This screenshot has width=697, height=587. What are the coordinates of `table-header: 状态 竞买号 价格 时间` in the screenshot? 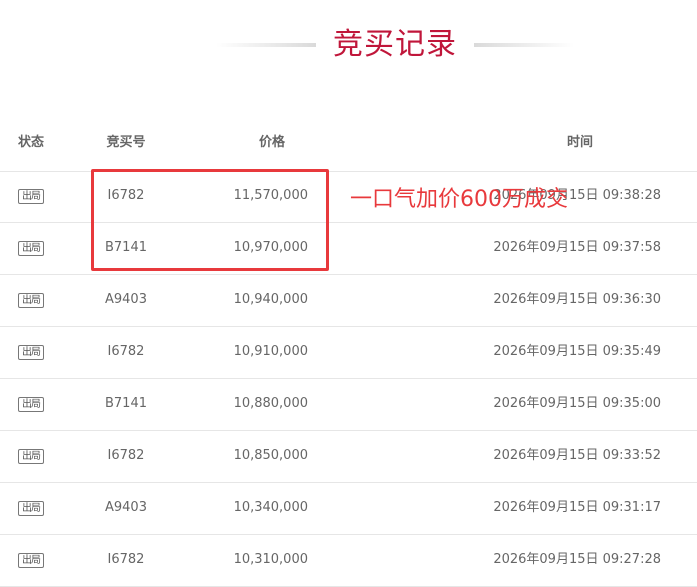 It's located at (348, 144).